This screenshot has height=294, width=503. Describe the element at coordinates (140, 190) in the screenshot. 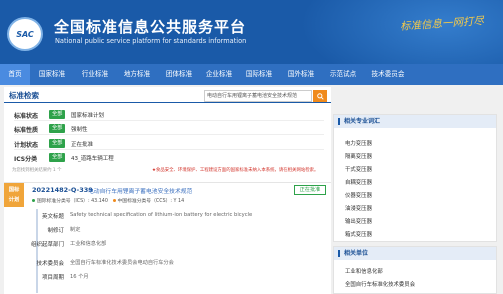

I see `result-title: 电动自行车用锂离子蓄电池安全技术规范` at that location.